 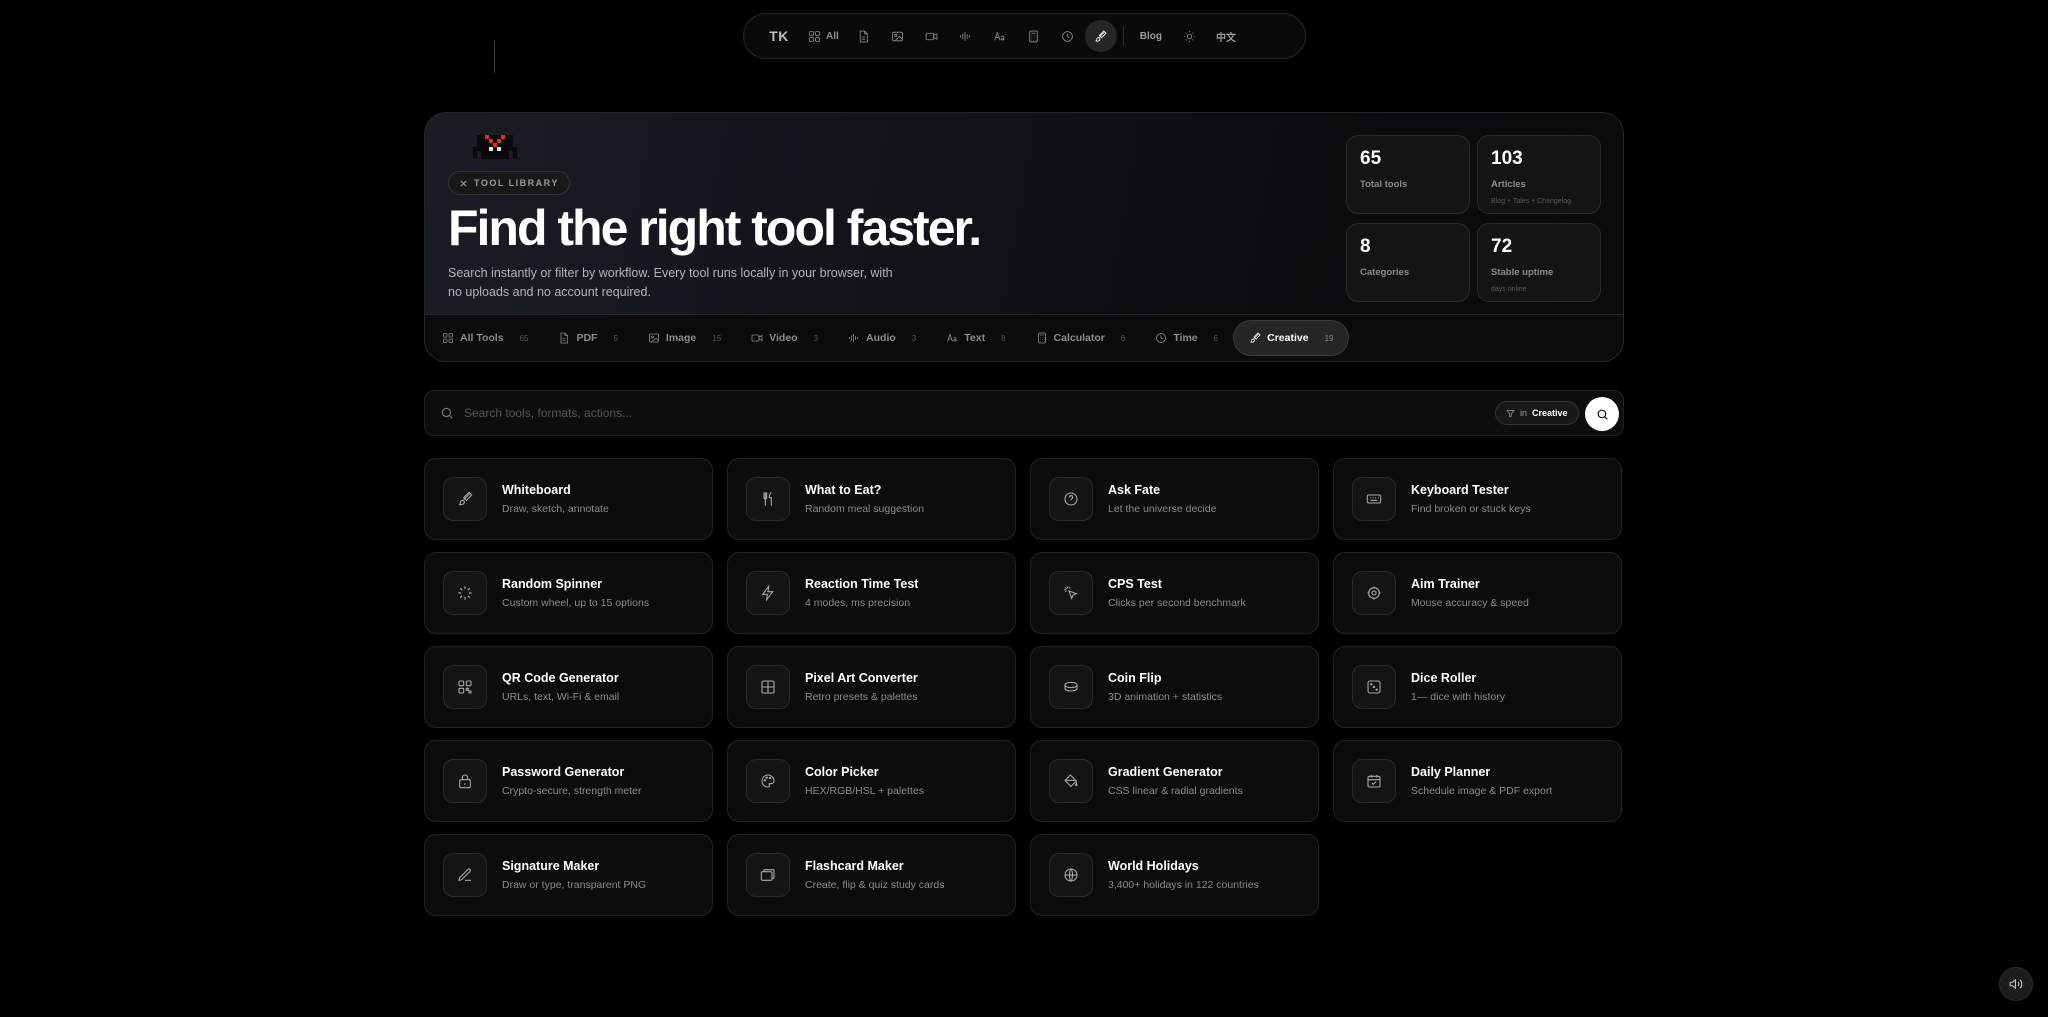 I want to click on tool-card-keyboard-tester: Keyboard Tester Find broken or stuck keys, so click(x=1477, y=499).